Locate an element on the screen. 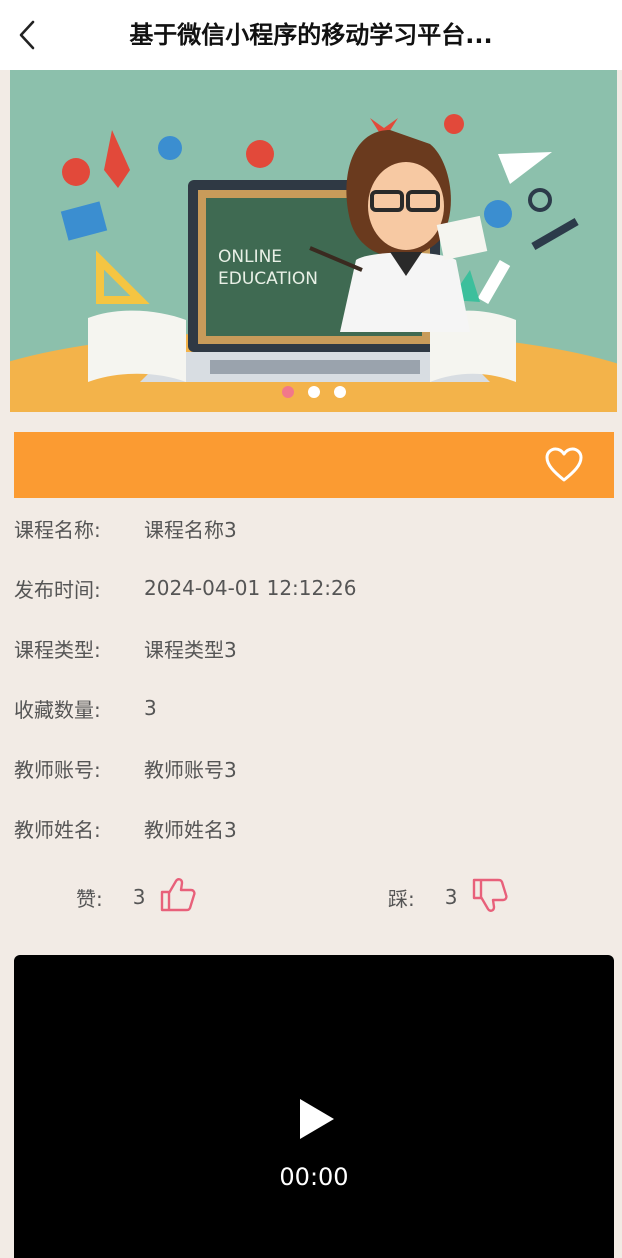 This screenshot has width=622, height=1258. detail-value: 课程名称3 is located at coordinates (190, 529).